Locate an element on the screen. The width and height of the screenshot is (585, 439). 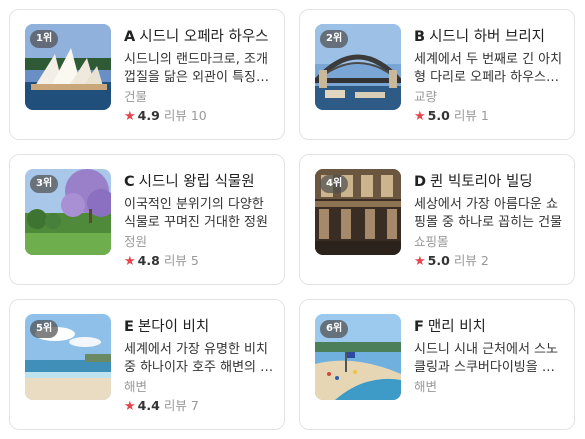
attraction-name: 맨리 비치 is located at coordinates (456, 327).